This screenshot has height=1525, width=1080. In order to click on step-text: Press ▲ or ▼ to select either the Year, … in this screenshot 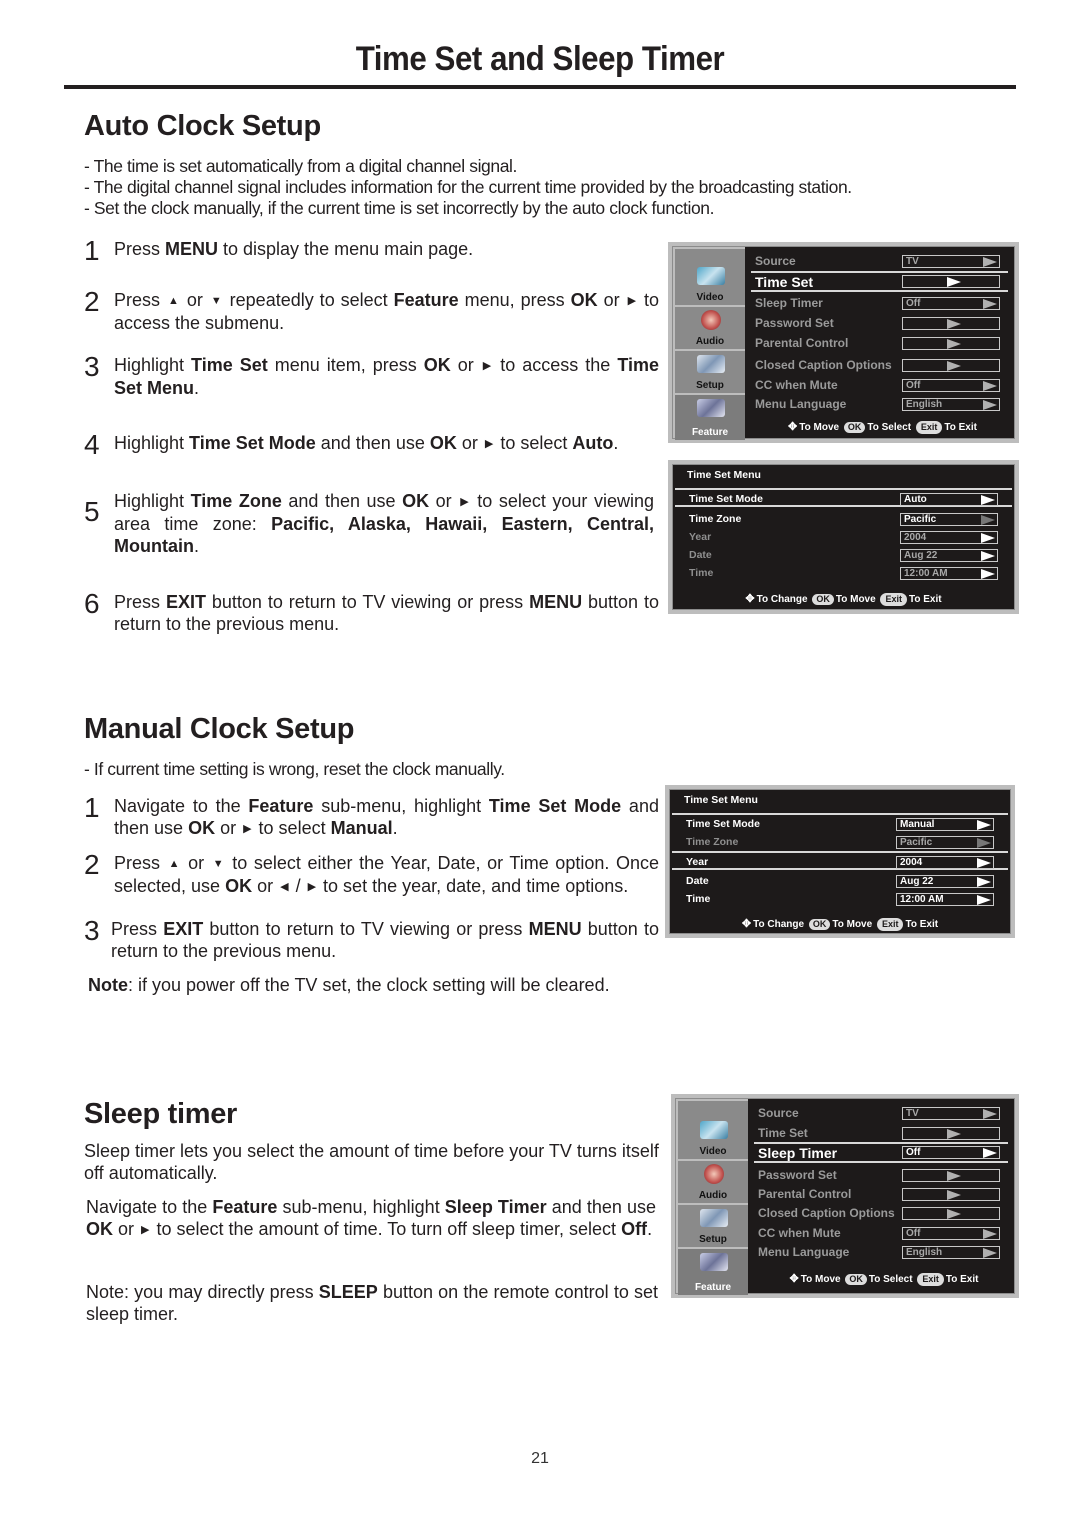, I will do `click(386, 874)`.